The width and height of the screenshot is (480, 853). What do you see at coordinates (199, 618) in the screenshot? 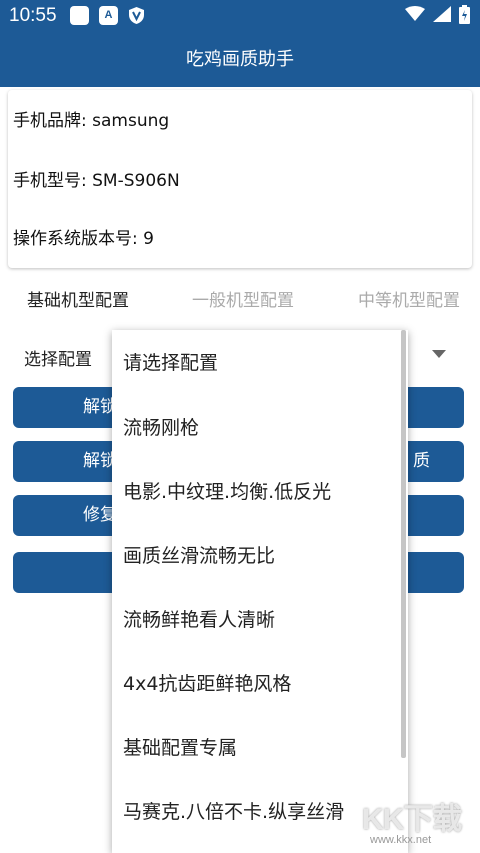
I see `dropdown-option: 流畅鲜艳看人清晰` at bounding box center [199, 618].